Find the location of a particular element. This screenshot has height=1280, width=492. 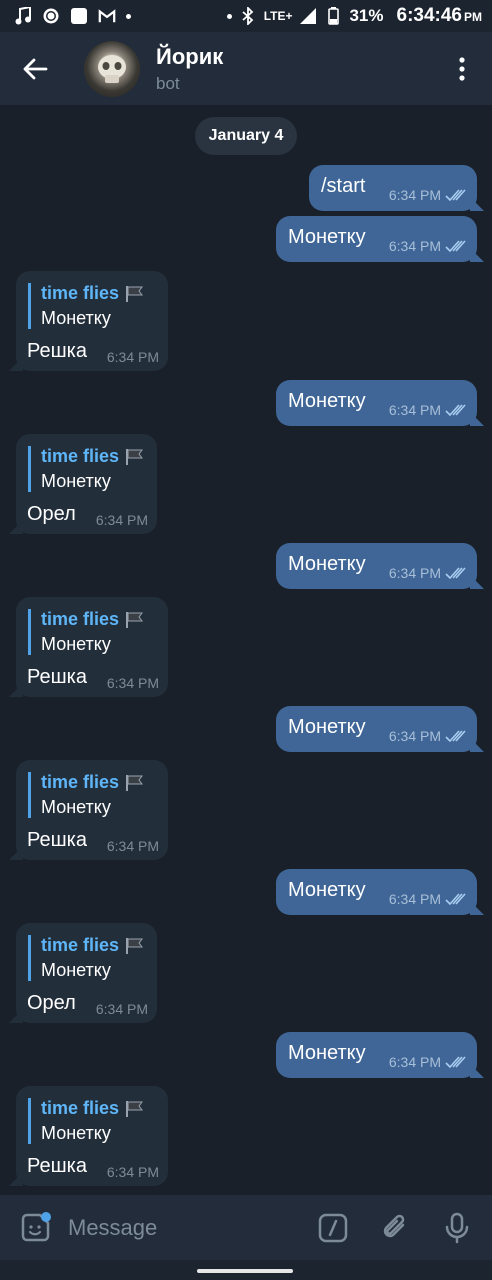

paperclip-icon is located at coordinates (394, 1225).